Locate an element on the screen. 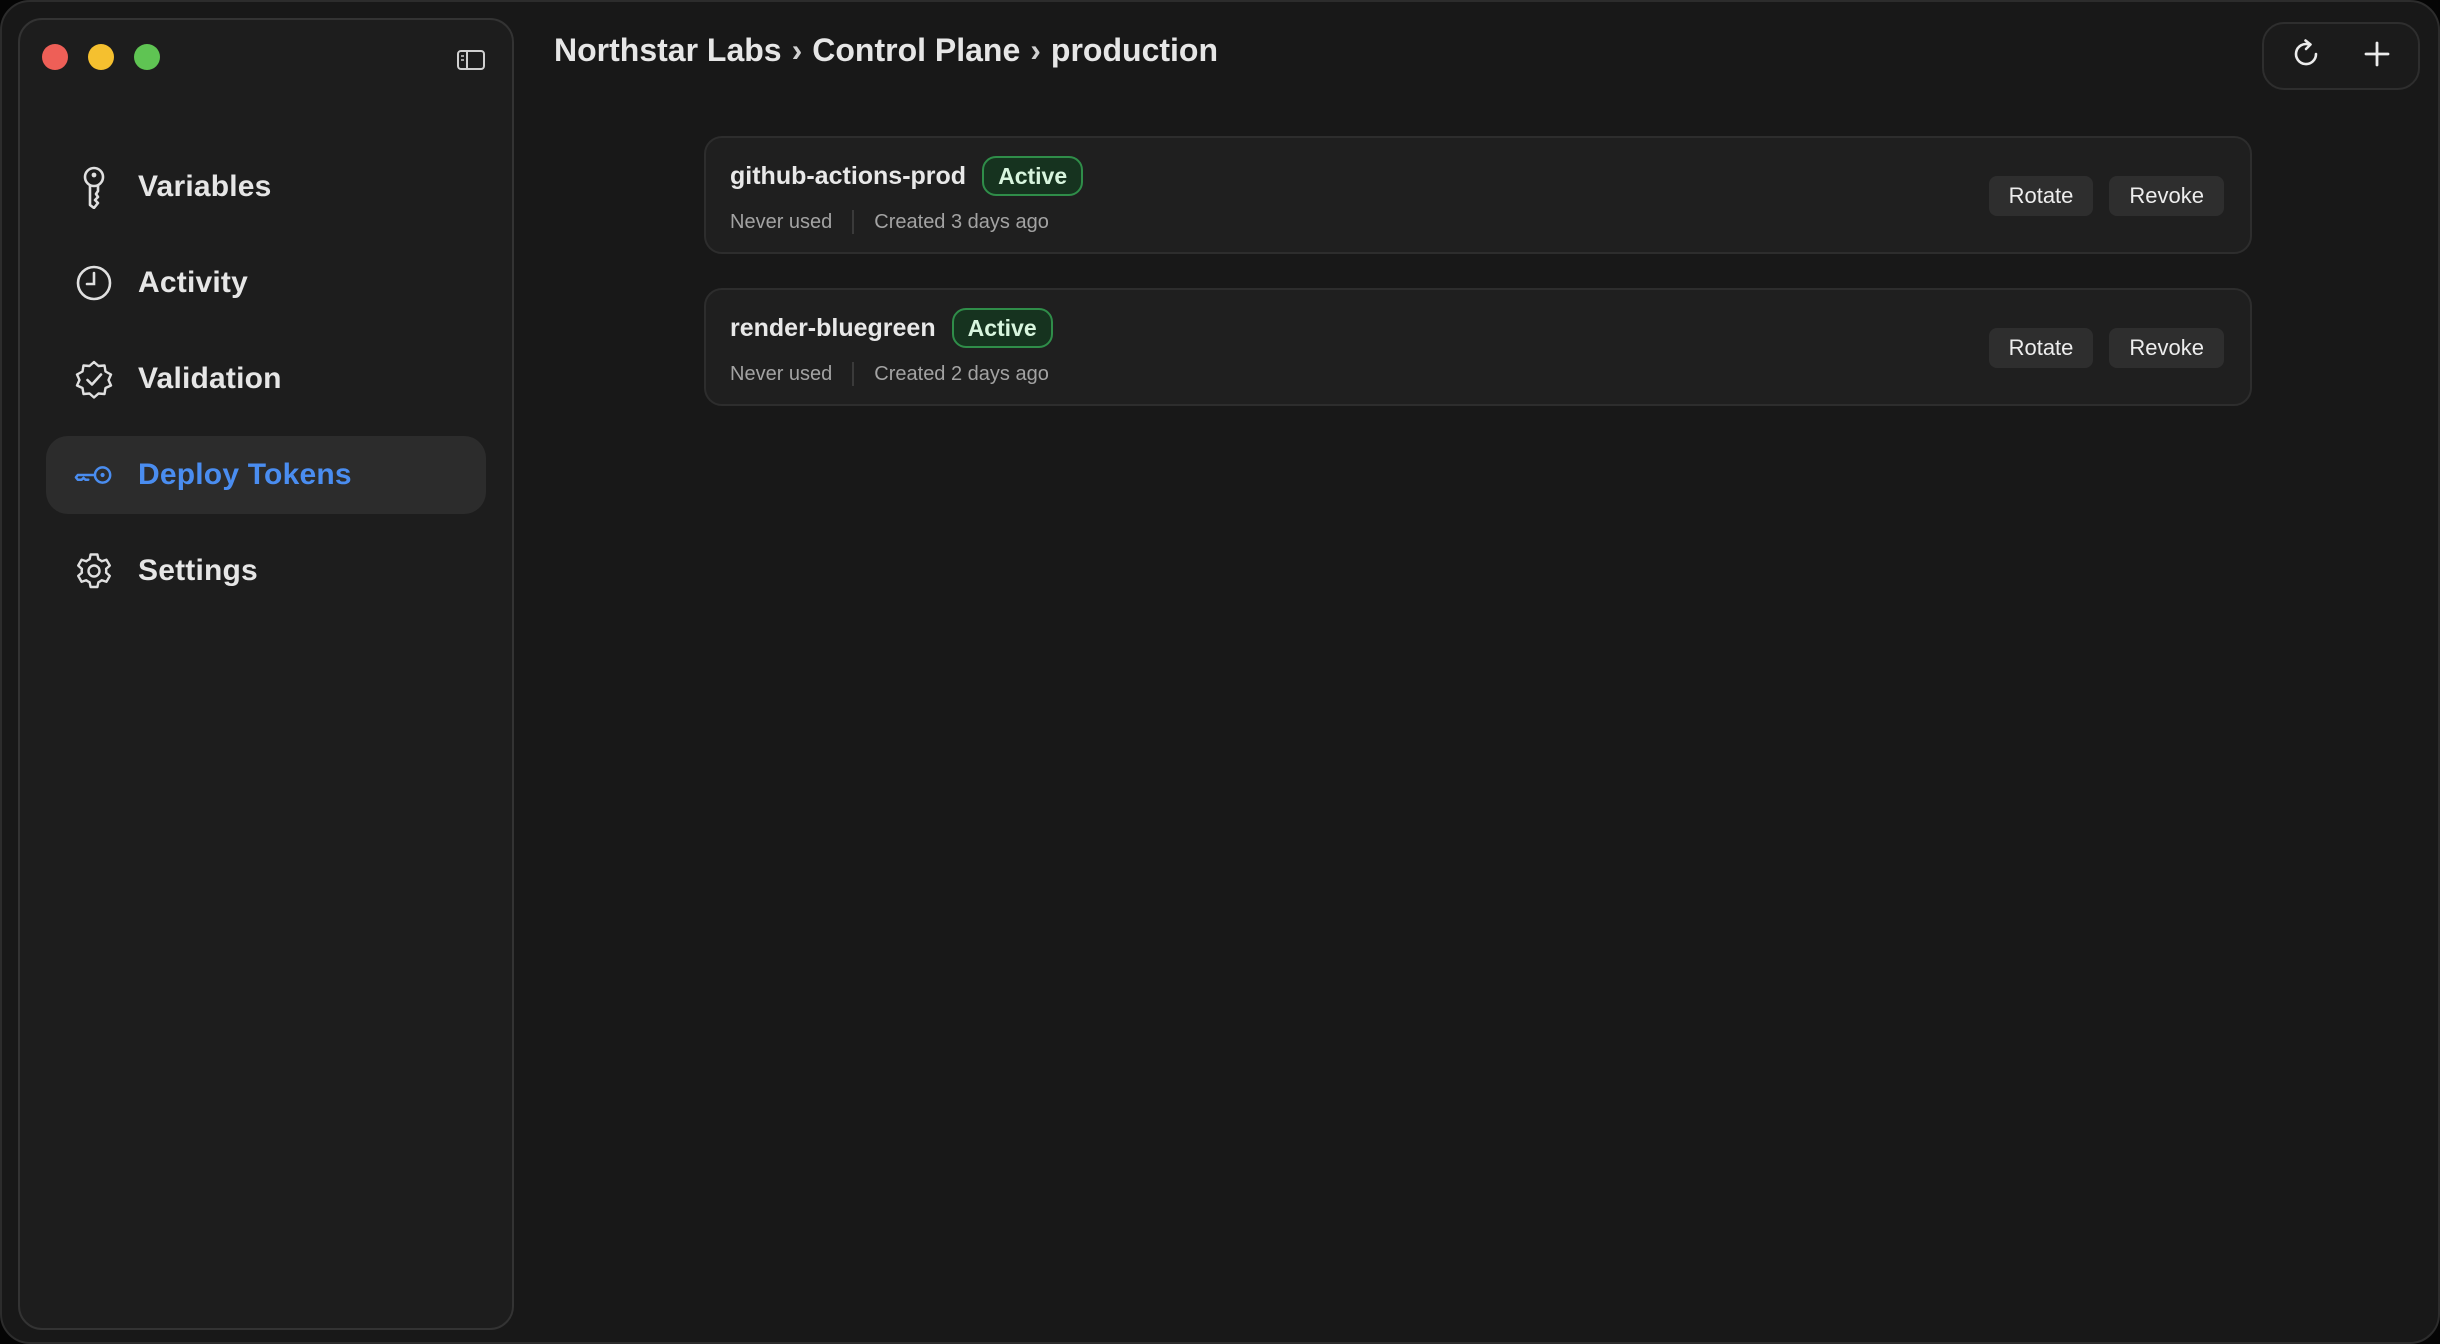 The image size is (2440, 1344). token-title-row: github-actions-prod Active is located at coordinates (907, 176).